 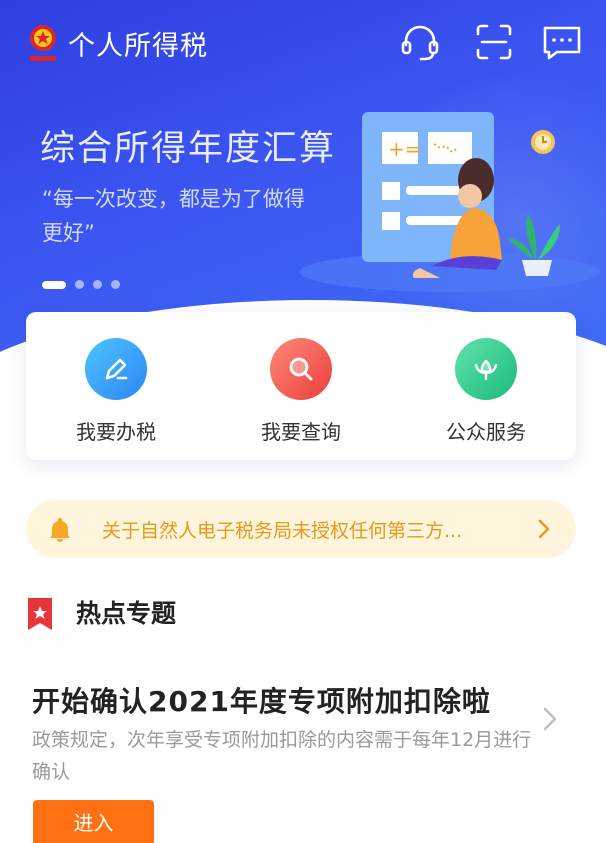 I want to click on article-description: 政策规定，次年享受专项附加扣除的内容需于每年12月进行确认, so click(x=282, y=756).